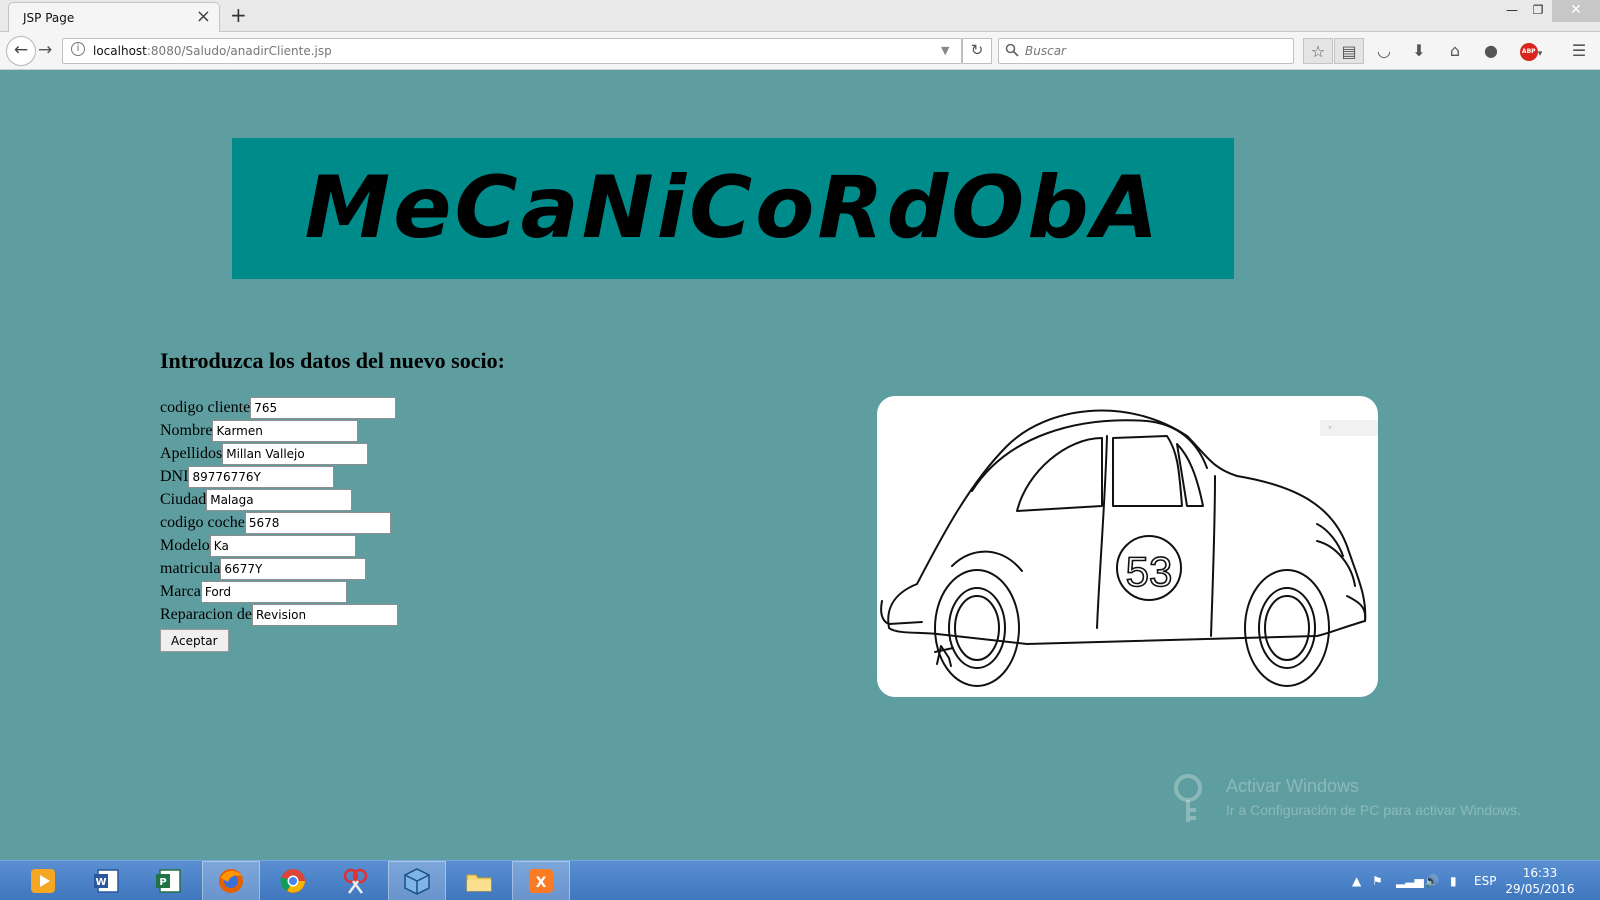 Image resolution: width=1600 pixels, height=900 pixels. I want to click on close-window-icon: ✕, so click(1576, 11).